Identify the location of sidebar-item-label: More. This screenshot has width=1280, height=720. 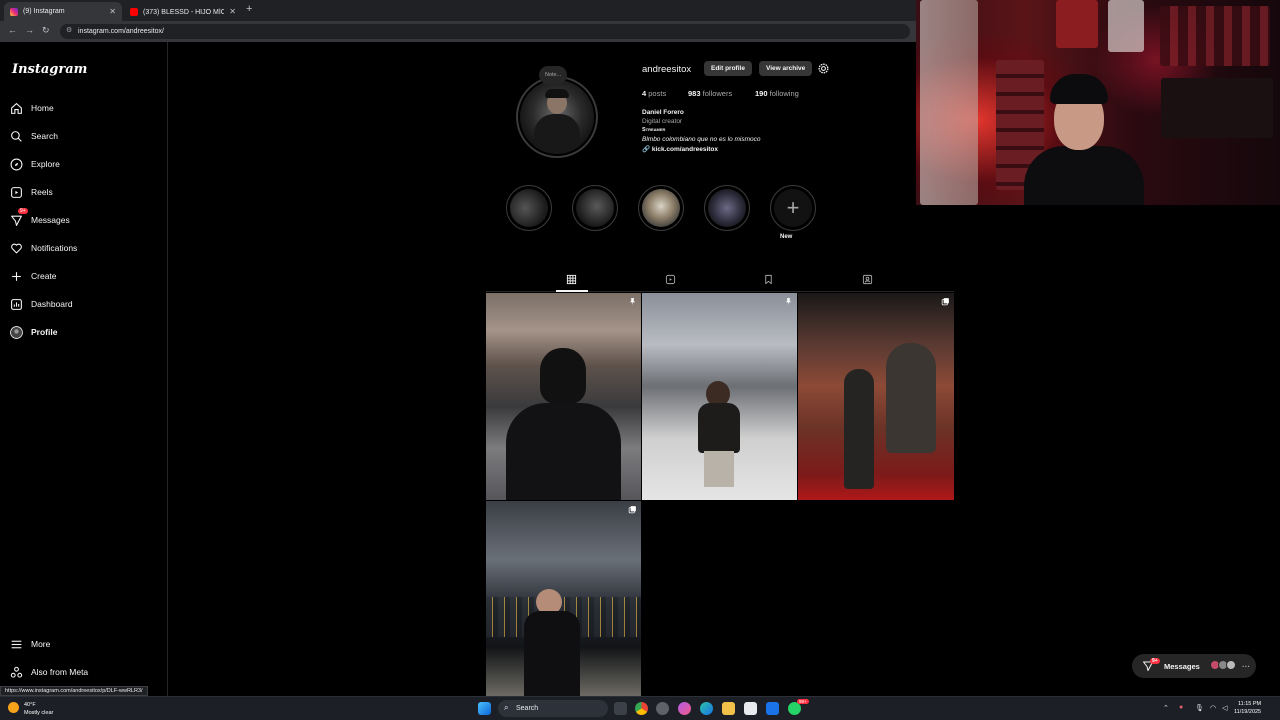
(41, 644).